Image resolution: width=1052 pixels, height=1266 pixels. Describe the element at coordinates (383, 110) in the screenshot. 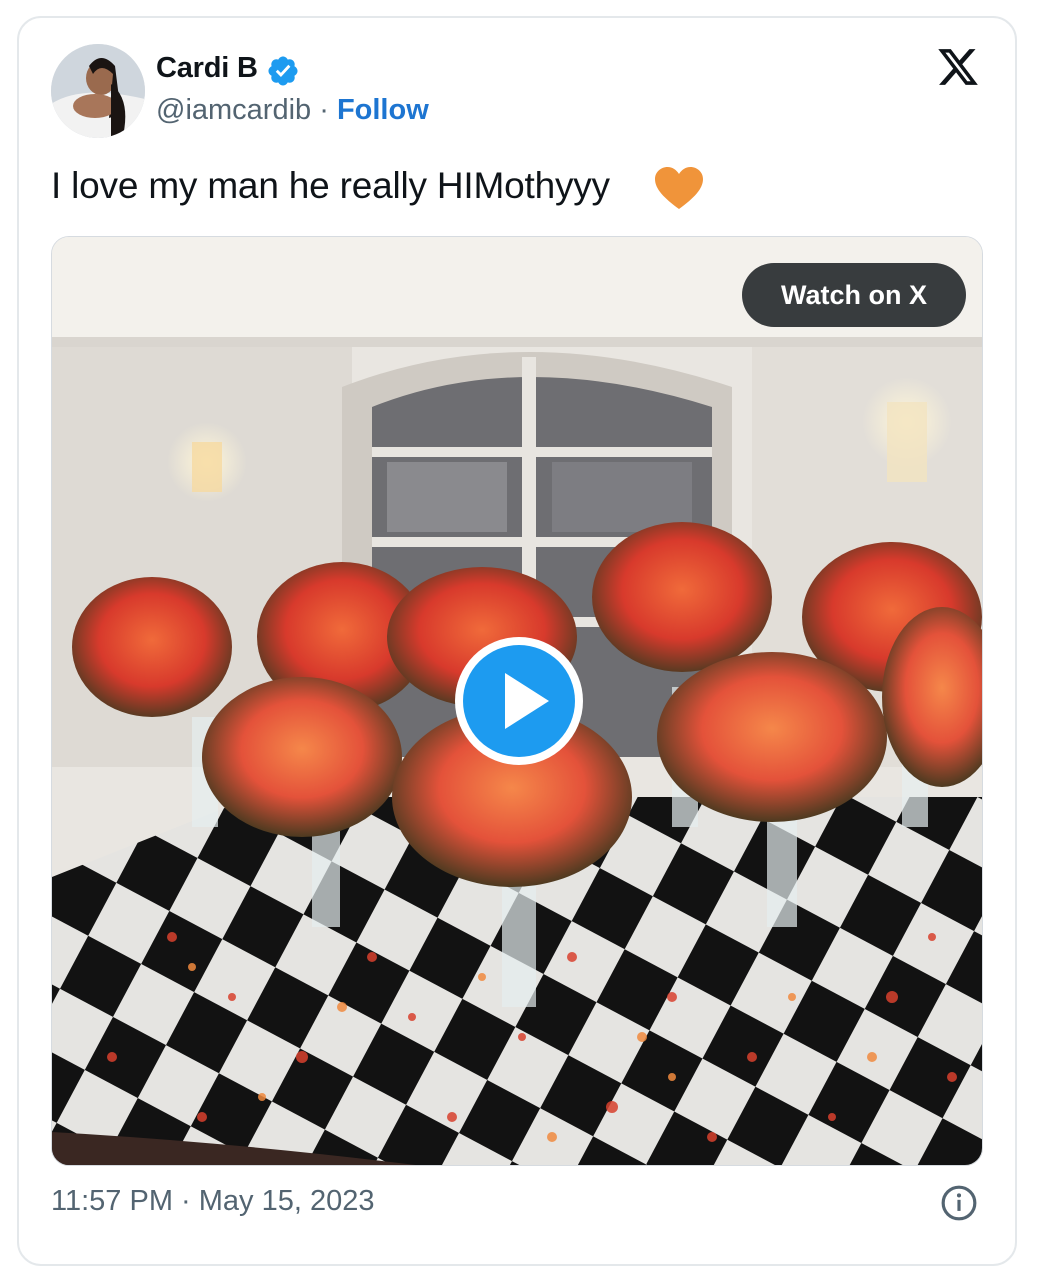

I see `follow-button: Follow` at that location.